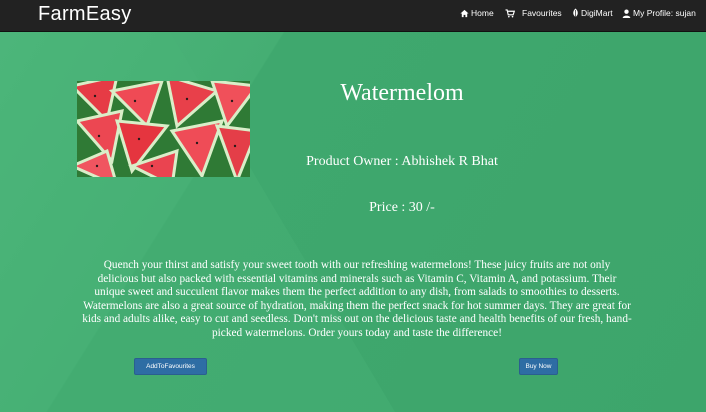  Describe the element at coordinates (85, 14) in the screenshot. I see `brand-logo: FarmEasy` at that location.